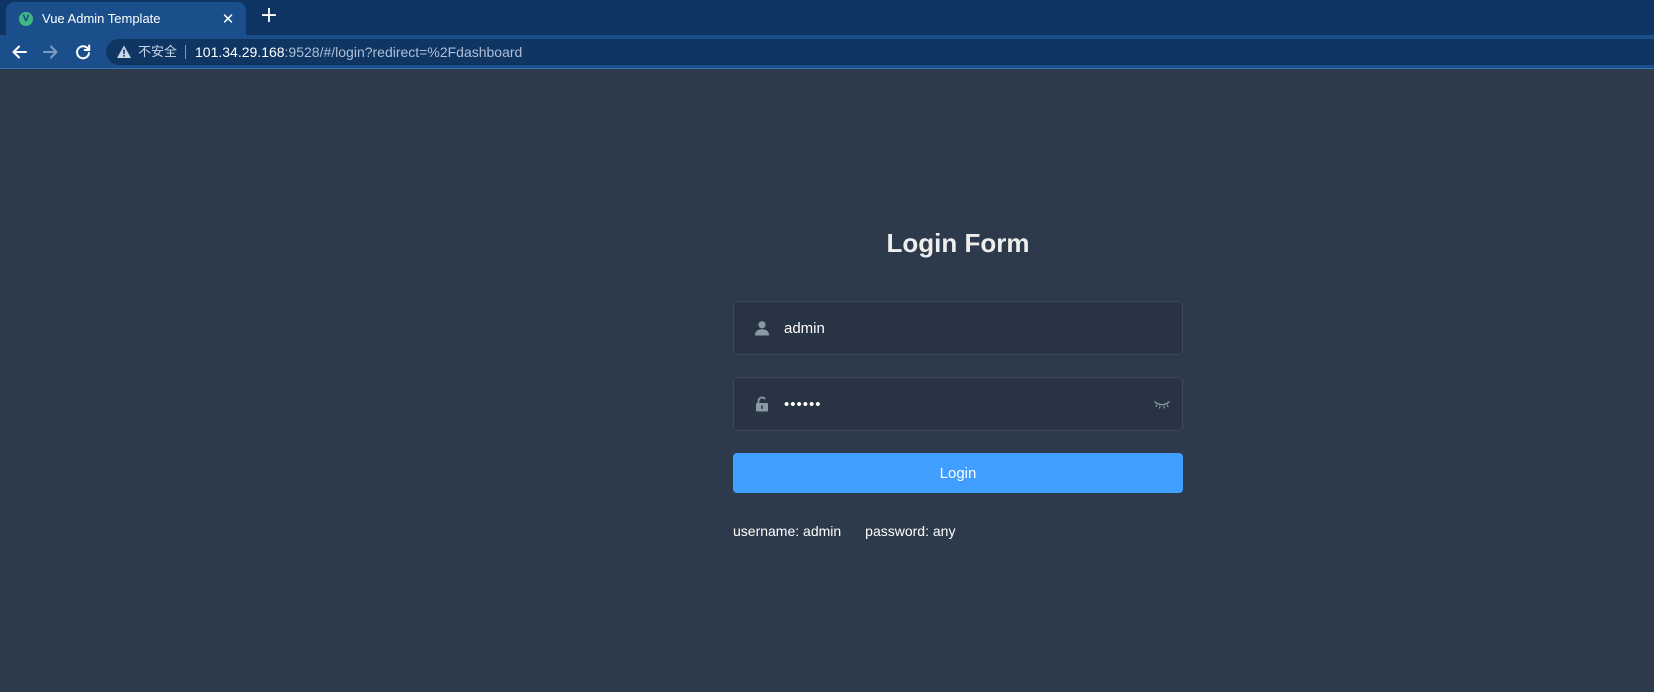 This screenshot has height=692, width=1654. I want to click on page-title: Login Form, so click(958, 243).